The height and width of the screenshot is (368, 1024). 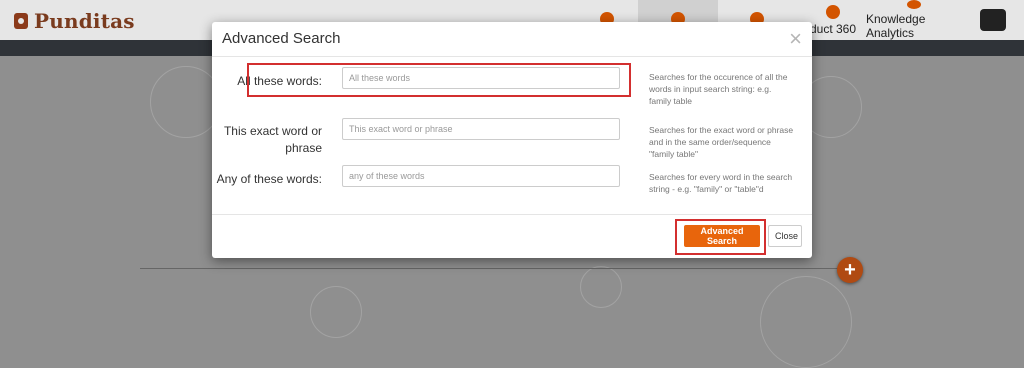 I want to click on brand: Punditas, so click(x=74, y=21).